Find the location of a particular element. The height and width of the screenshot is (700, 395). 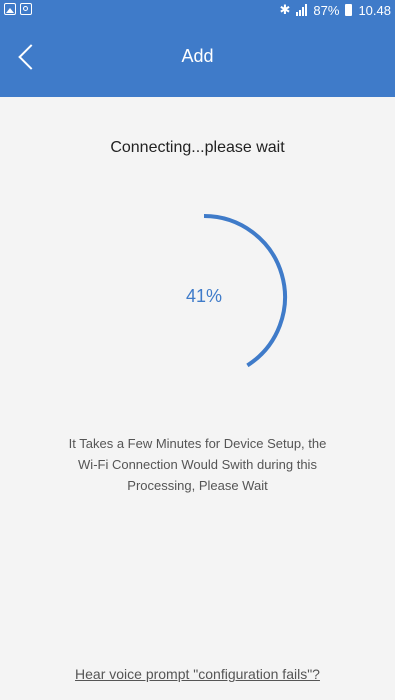

connecting-status: Connecting...please wait is located at coordinates (197, 147).